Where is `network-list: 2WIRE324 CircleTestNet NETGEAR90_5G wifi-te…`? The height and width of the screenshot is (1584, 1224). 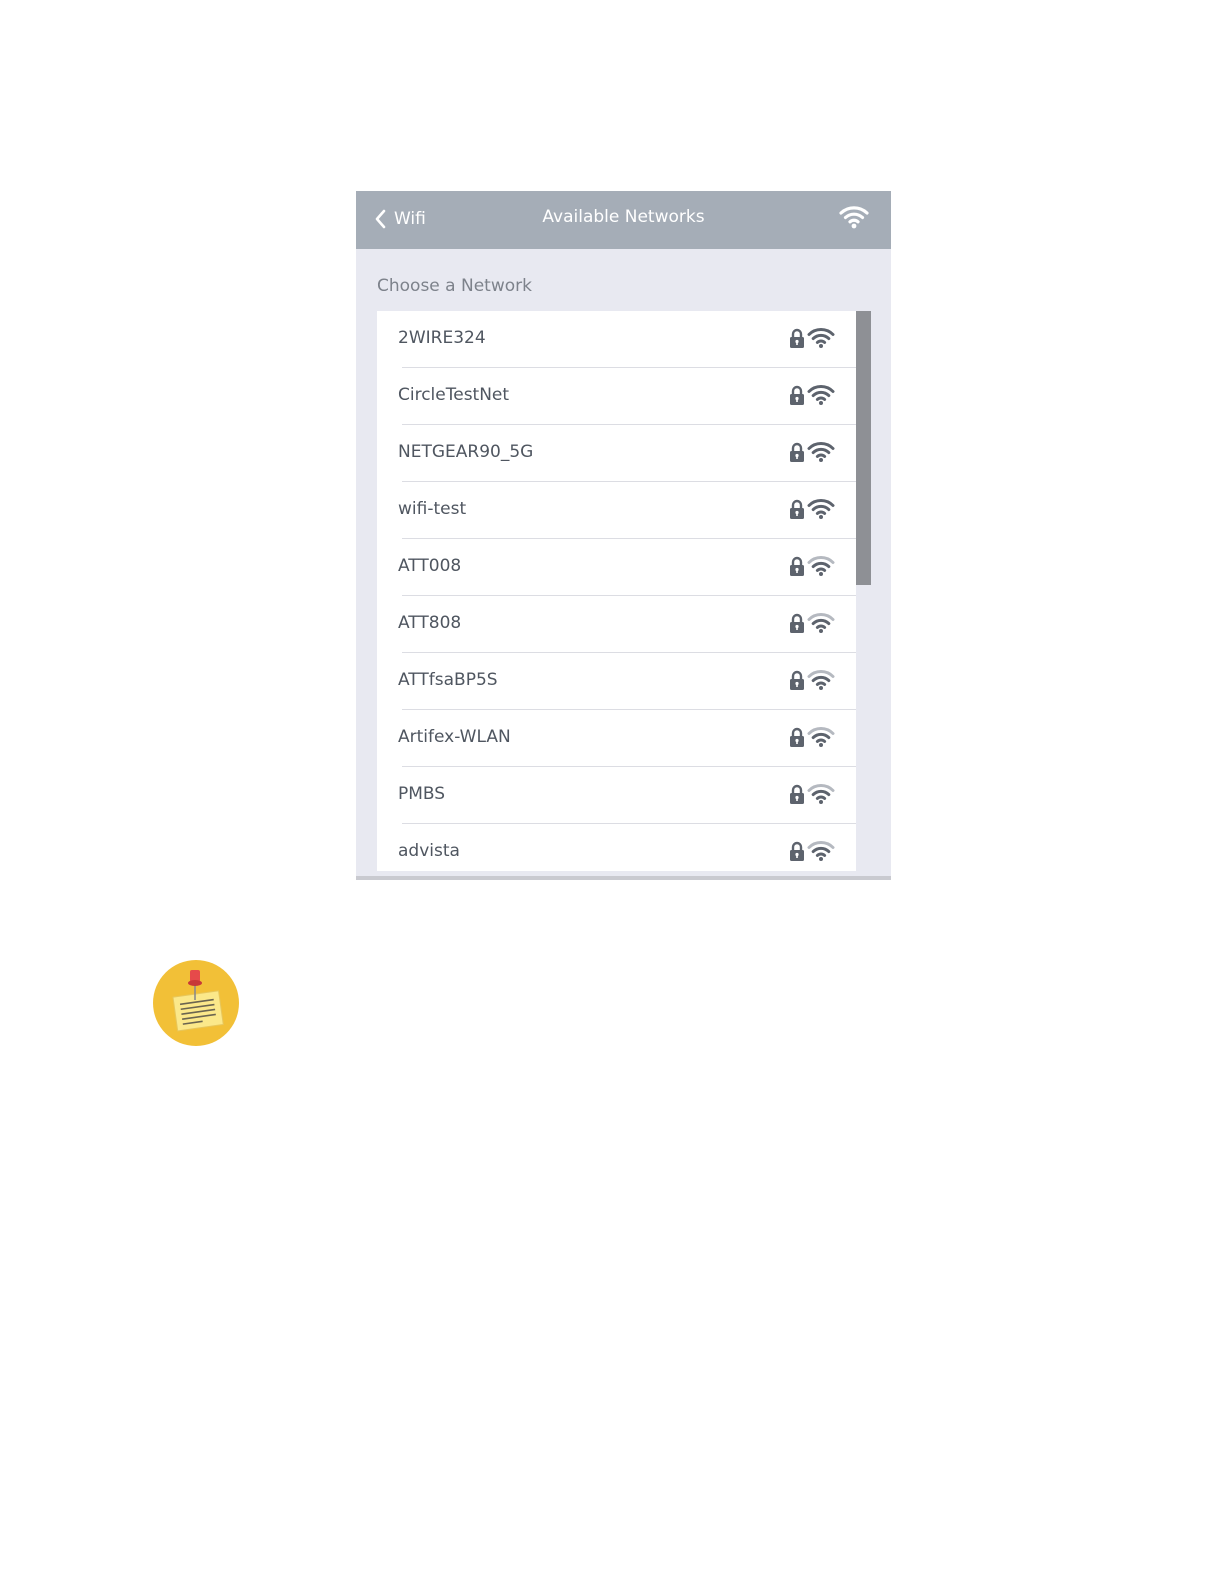 network-list: 2WIRE324 CircleTestNet NETGEAR90_5G wifi-te… is located at coordinates (616, 591).